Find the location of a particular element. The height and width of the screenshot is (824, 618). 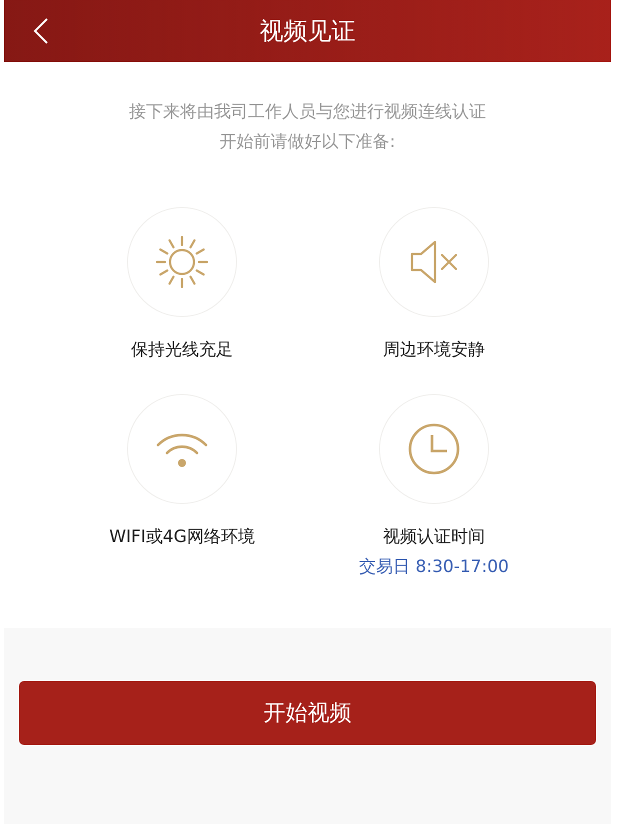

tip-label: 保持光线充足 is located at coordinates (182, 350).